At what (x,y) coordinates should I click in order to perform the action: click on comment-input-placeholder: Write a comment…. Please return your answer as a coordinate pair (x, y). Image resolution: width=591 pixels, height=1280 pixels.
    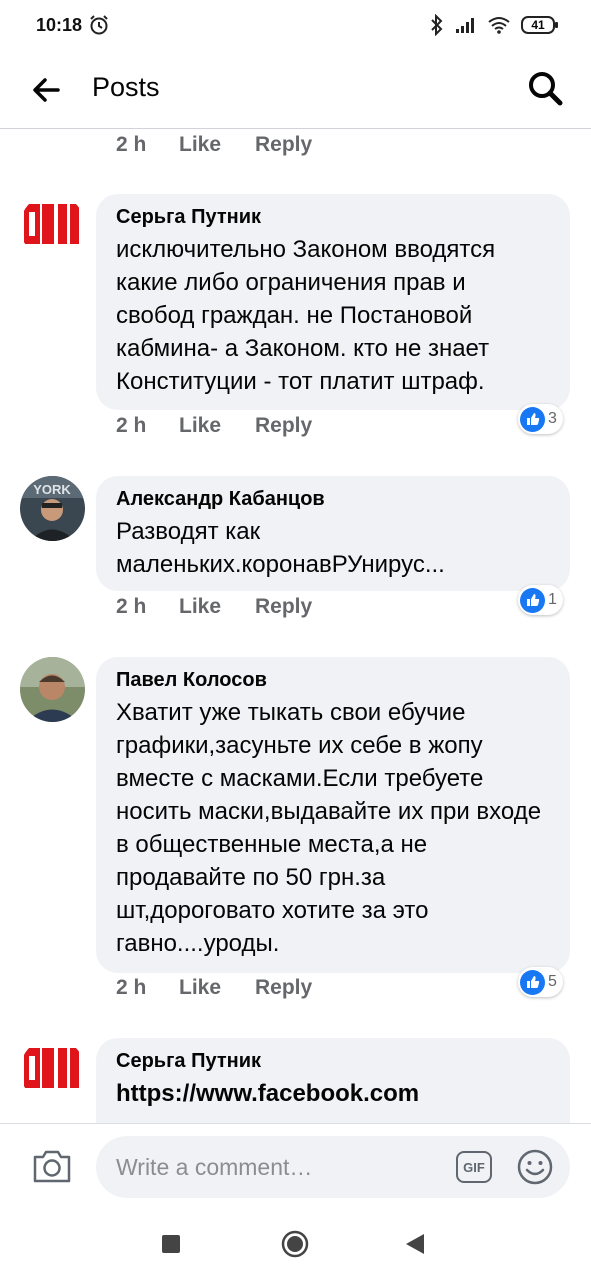
    Looking at the image, I should click on (214, 1167).